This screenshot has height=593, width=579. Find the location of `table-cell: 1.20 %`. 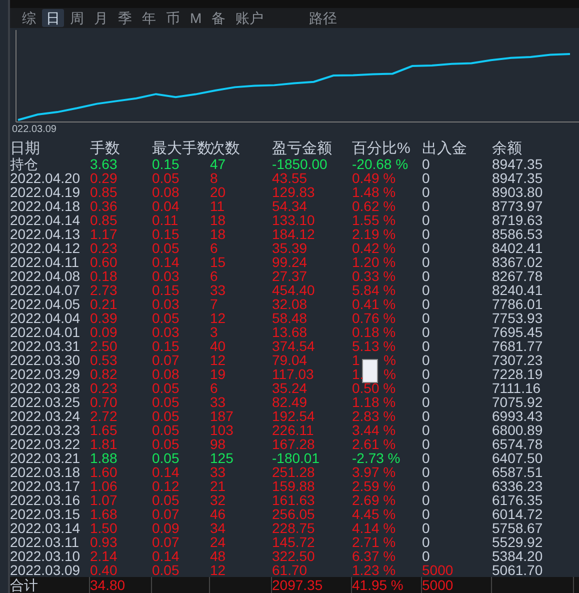

table-cell: 1.20 % is located at coordinates (374, 262).